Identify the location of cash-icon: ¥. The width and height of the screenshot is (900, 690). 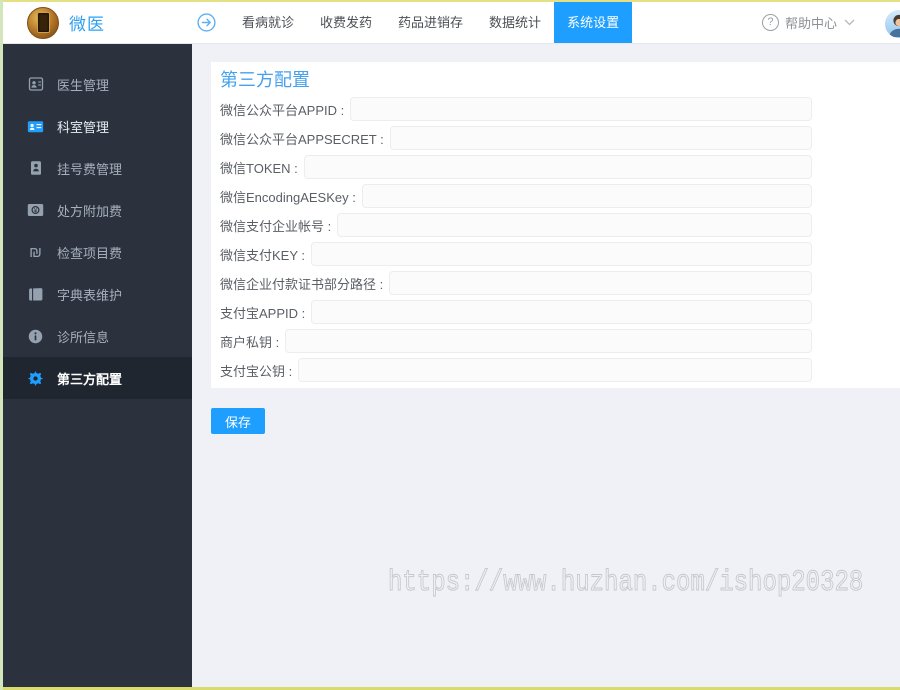
(35, 210).